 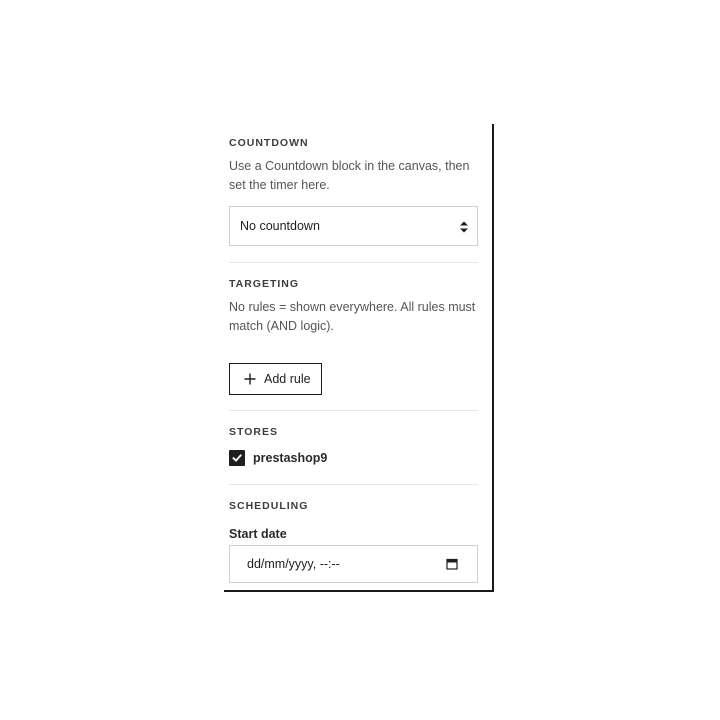 I want to click on plus-icon, so click(x=250, y=379).